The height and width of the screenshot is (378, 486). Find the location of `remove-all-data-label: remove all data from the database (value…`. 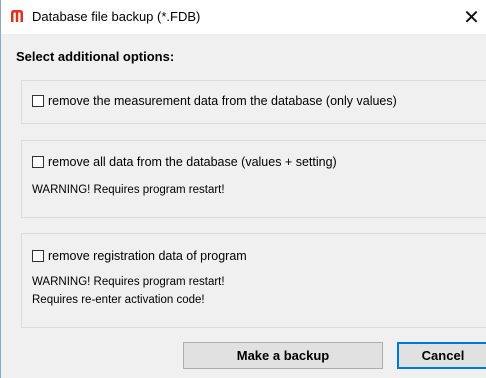

remove-all-data-label: remove all data from the database (value… is located at coordinates (192, 162).